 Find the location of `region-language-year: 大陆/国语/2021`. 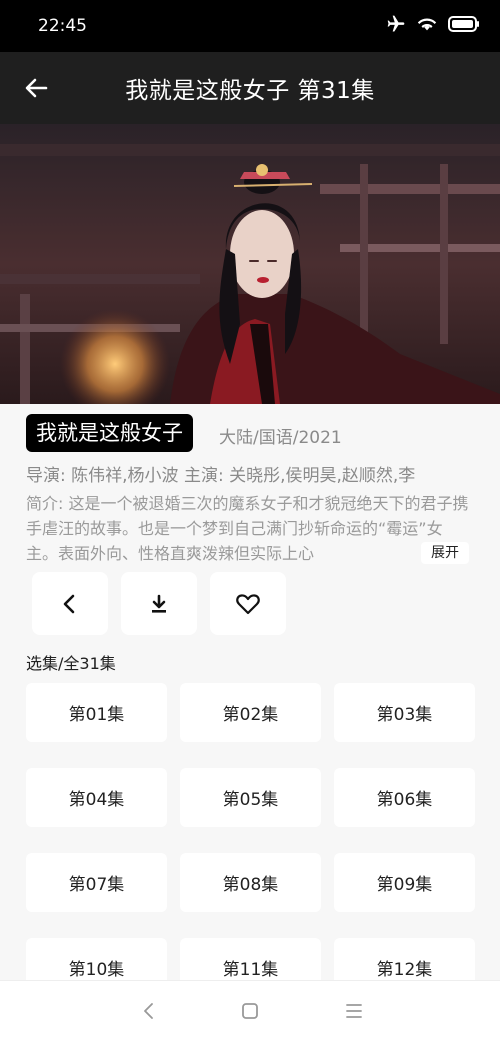

region-language-year: 大陆/国语/2021 is located at coordinates (280, 438).